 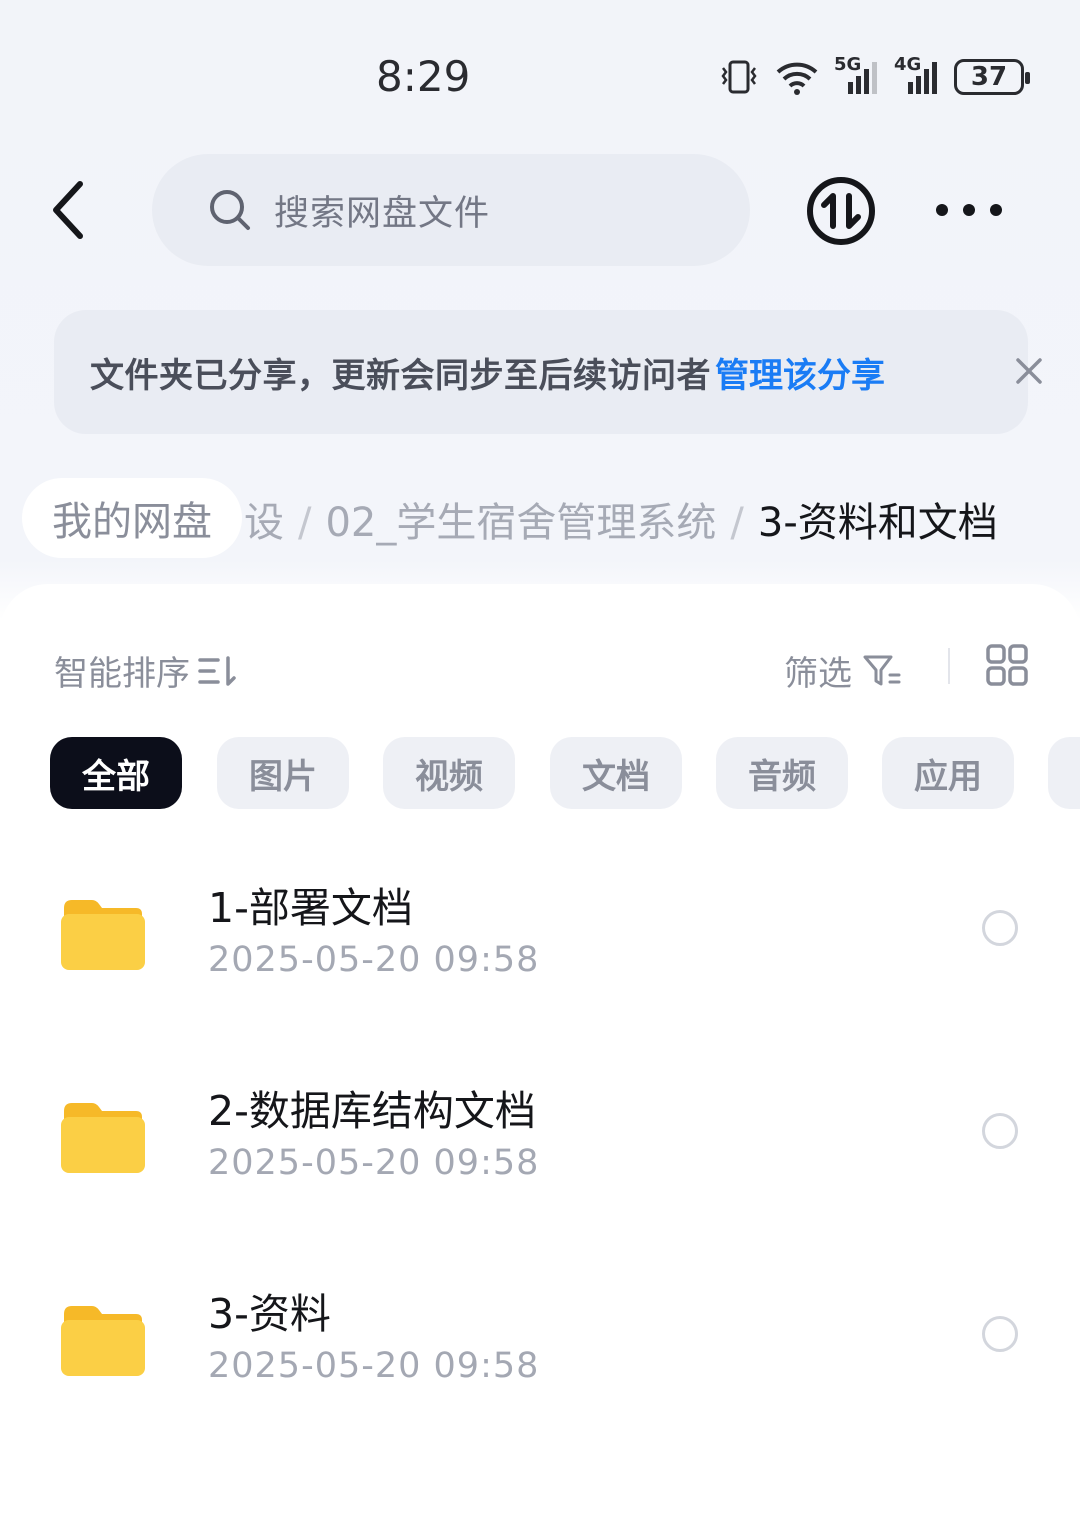 I want to click on file-name: 2-数据库结构文档, so click(x=372, y=1111).